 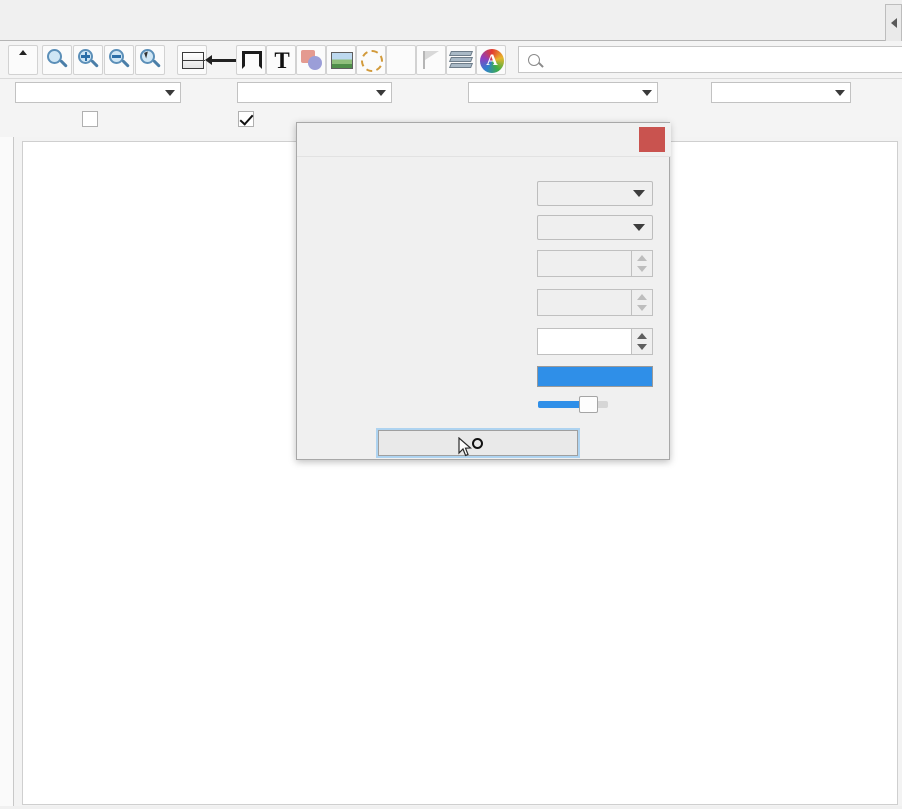 I want to click on colour-alpha-button: A, so click(x=491, y=60).